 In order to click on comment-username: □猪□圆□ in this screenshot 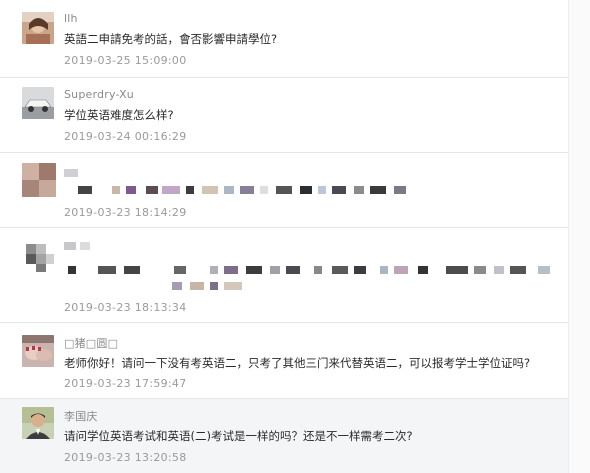, I will do `click(91, 343)`.